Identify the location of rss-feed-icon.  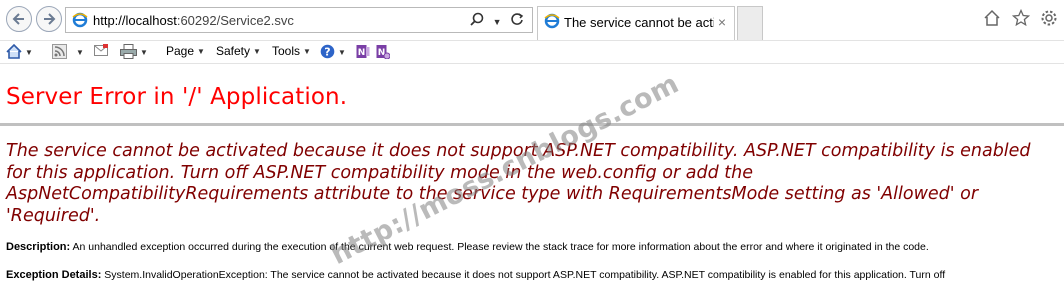
(59, 51).